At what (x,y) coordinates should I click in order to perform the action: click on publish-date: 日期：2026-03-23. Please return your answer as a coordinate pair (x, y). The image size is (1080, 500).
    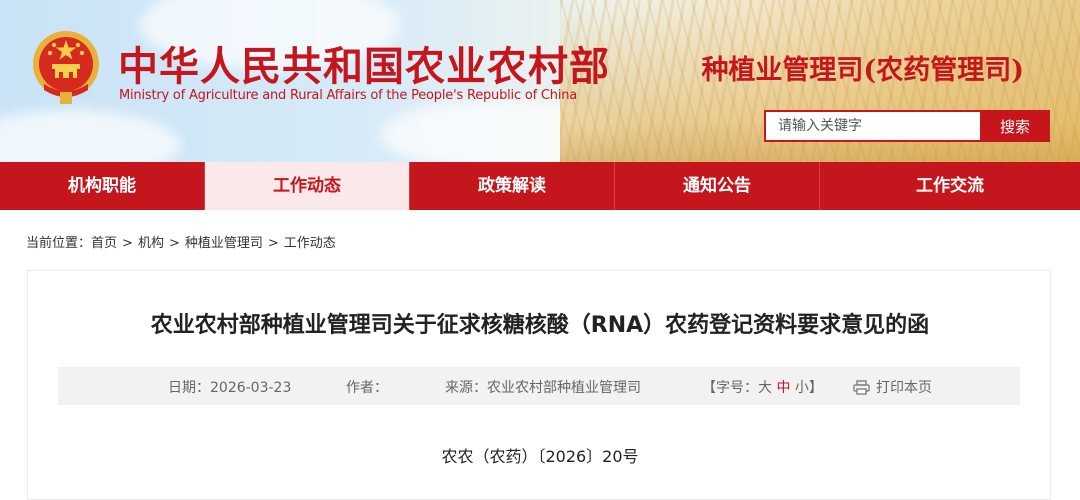
    Looking at the image, I should click on (230, 388).